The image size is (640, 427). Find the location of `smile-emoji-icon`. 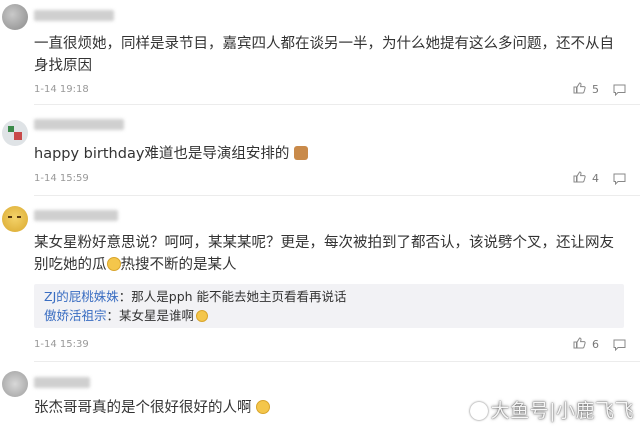

smile-emoji-icon is located at coordinates (202, 316).